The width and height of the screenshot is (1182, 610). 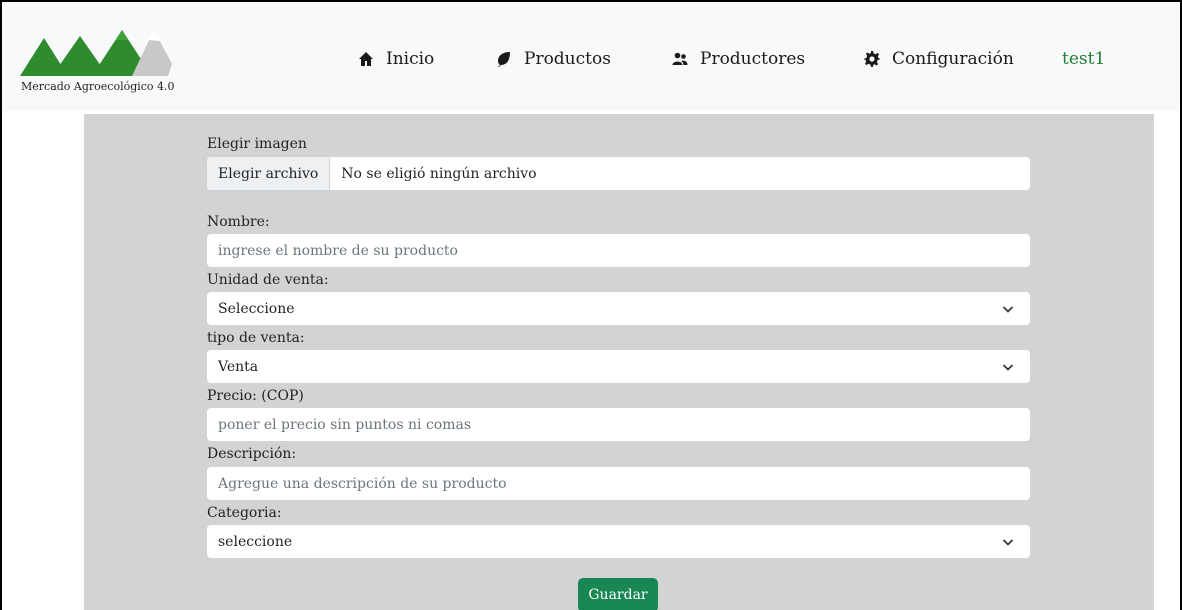 What do you see at coordinates (98, 86) in the screenshot?
I see `brand-name: Mercado Agroecológico 4.0` at bounding box center [98, 86].